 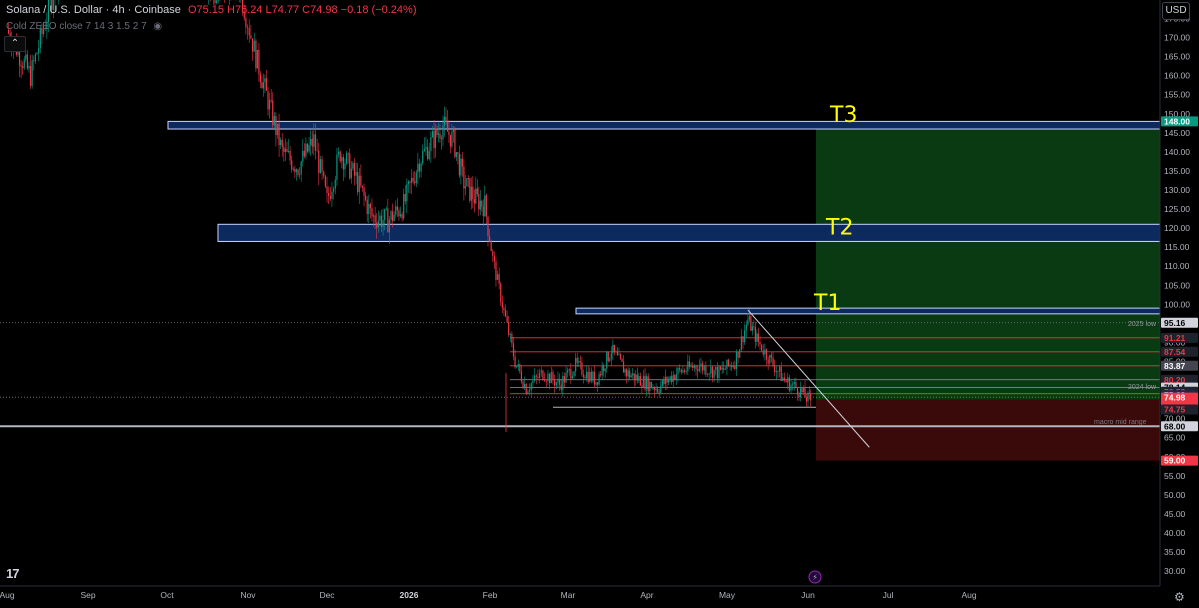 I want to click on flash-icon: ⚡, so click(x=815, y=577).